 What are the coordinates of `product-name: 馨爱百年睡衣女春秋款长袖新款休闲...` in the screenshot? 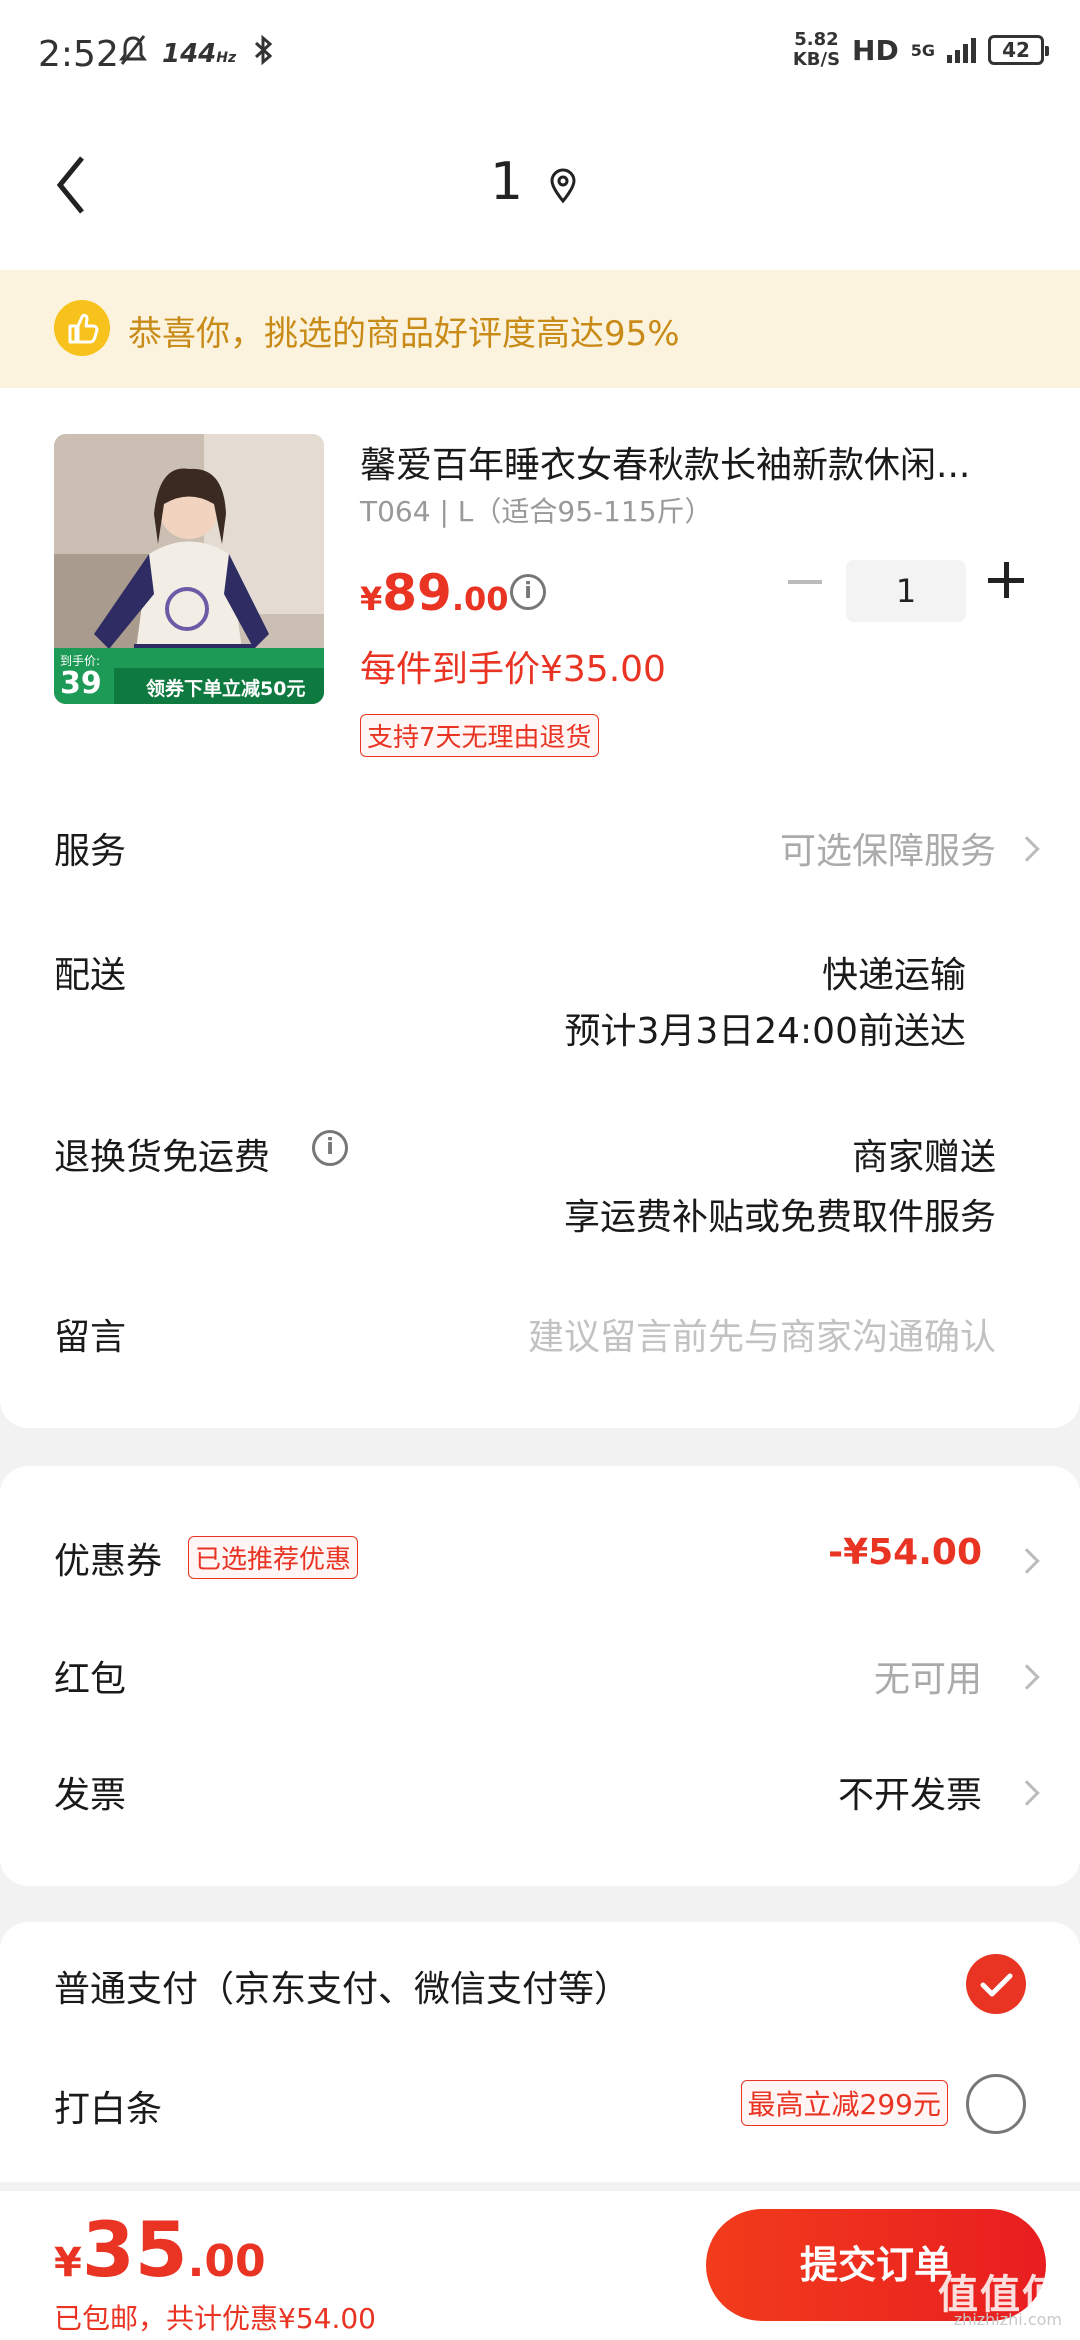 It's located at (690, 462).